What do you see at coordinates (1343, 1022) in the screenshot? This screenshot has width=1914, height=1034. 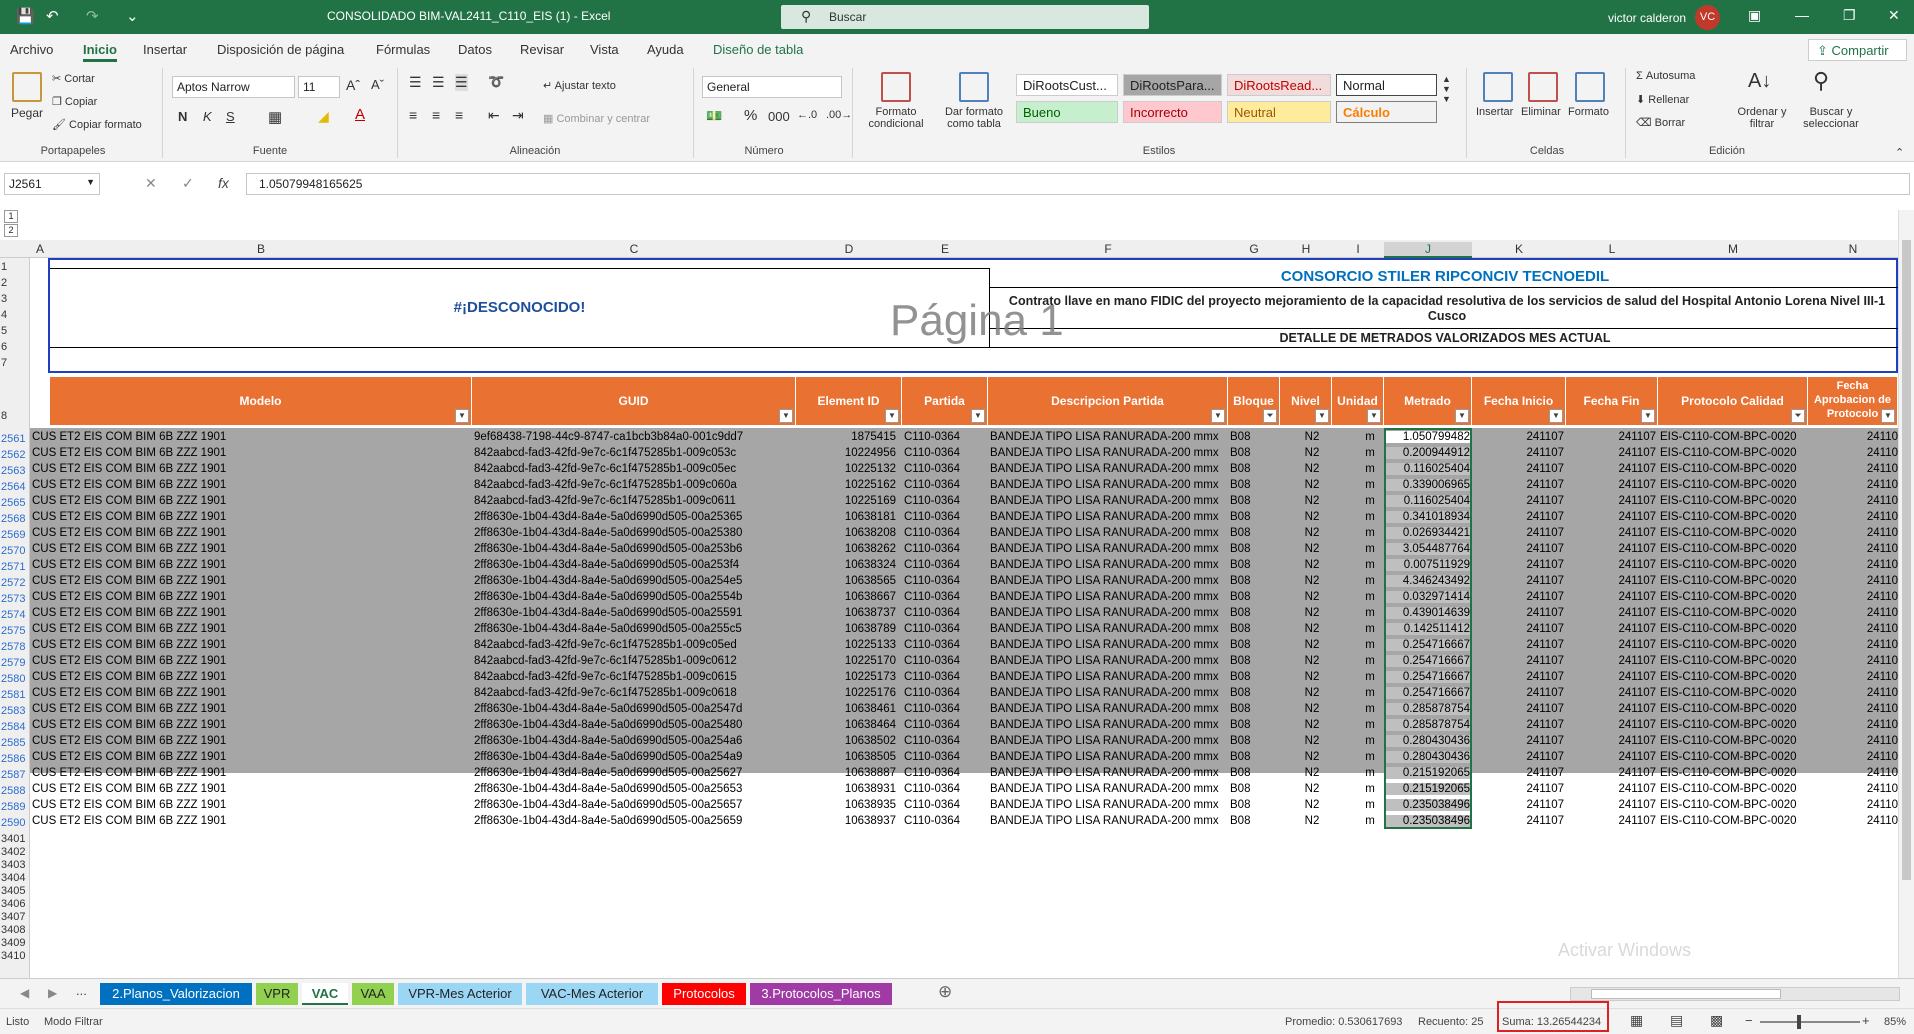 I see `status-average: Promedio: 0.530617693` at bounding box center [1343, 1022].